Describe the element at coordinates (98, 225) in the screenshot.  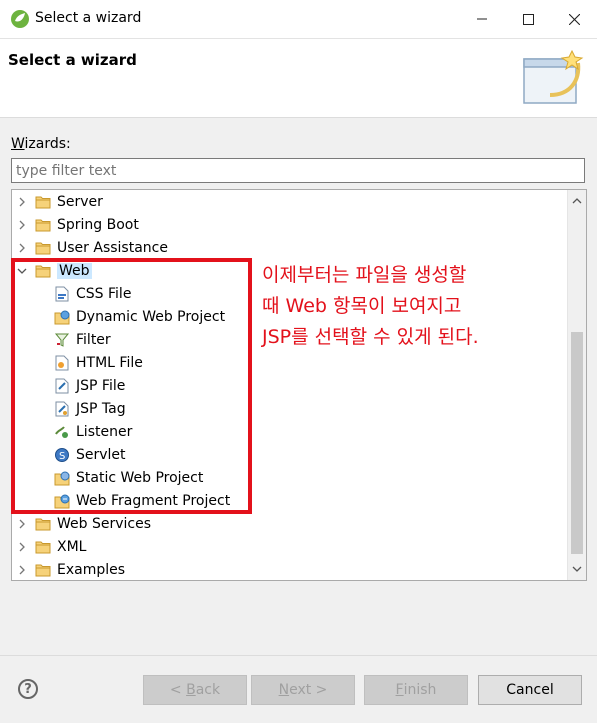
I see `tree-item-label: Spring Boot` at that location.